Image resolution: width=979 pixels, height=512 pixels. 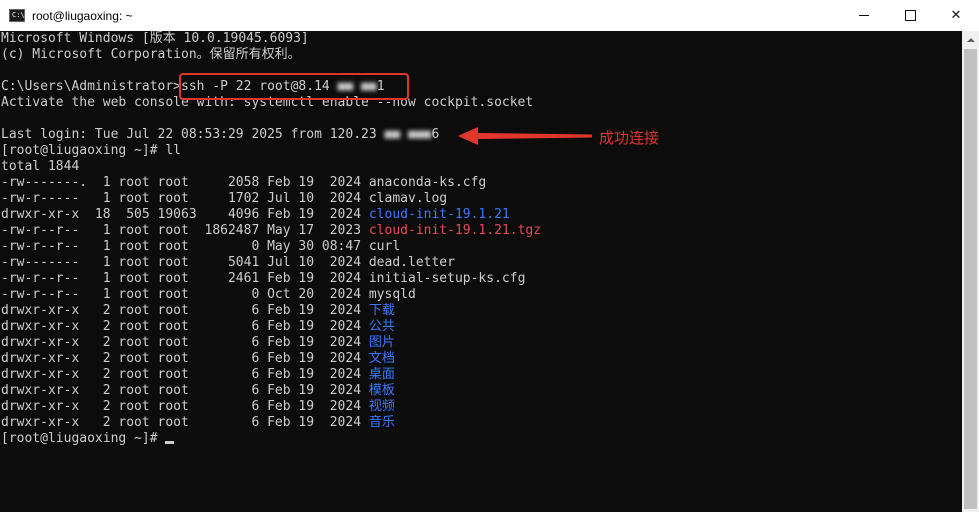 What do you see at coordinates (481, 375) in the screenshot?
I see `listing-row: drwxr-xr-x 2 root root 6 Feb 19 2024 桌面` at bounding box center [481, 375].